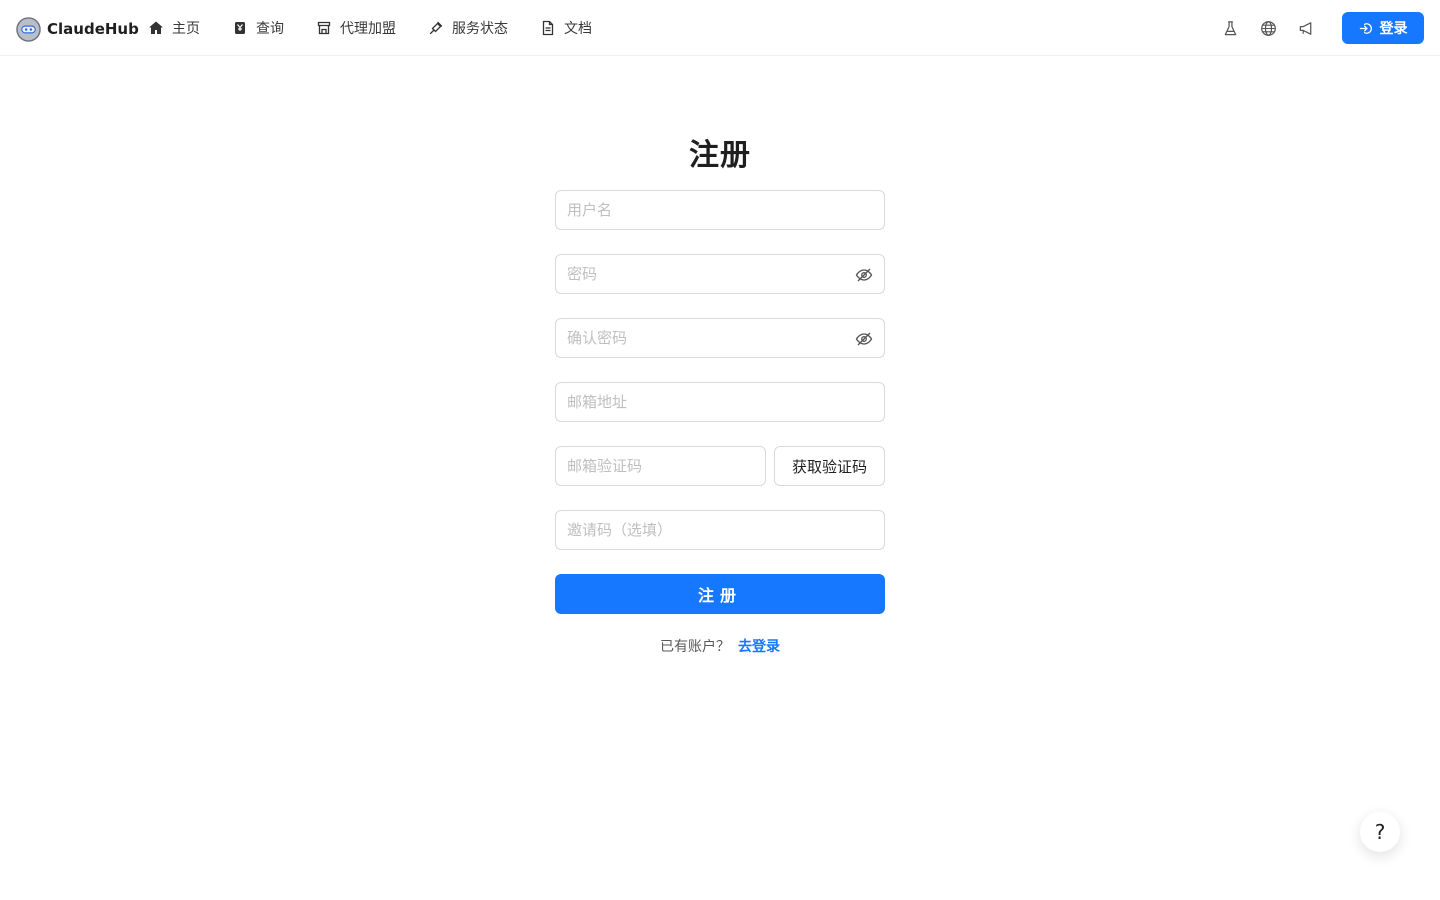 The width and height of the screenshot is (1440, 900). I want to click on email-code-field-wrapper, so click(660, 466).